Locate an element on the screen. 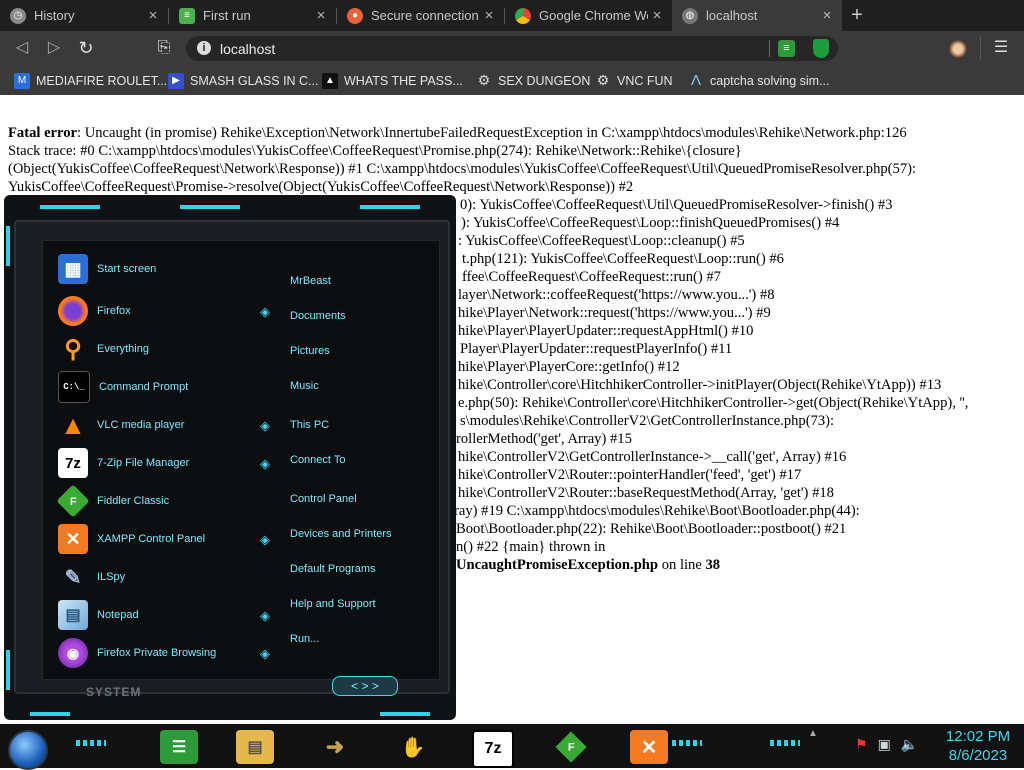  address-bar is located at coordinates (512, 48).